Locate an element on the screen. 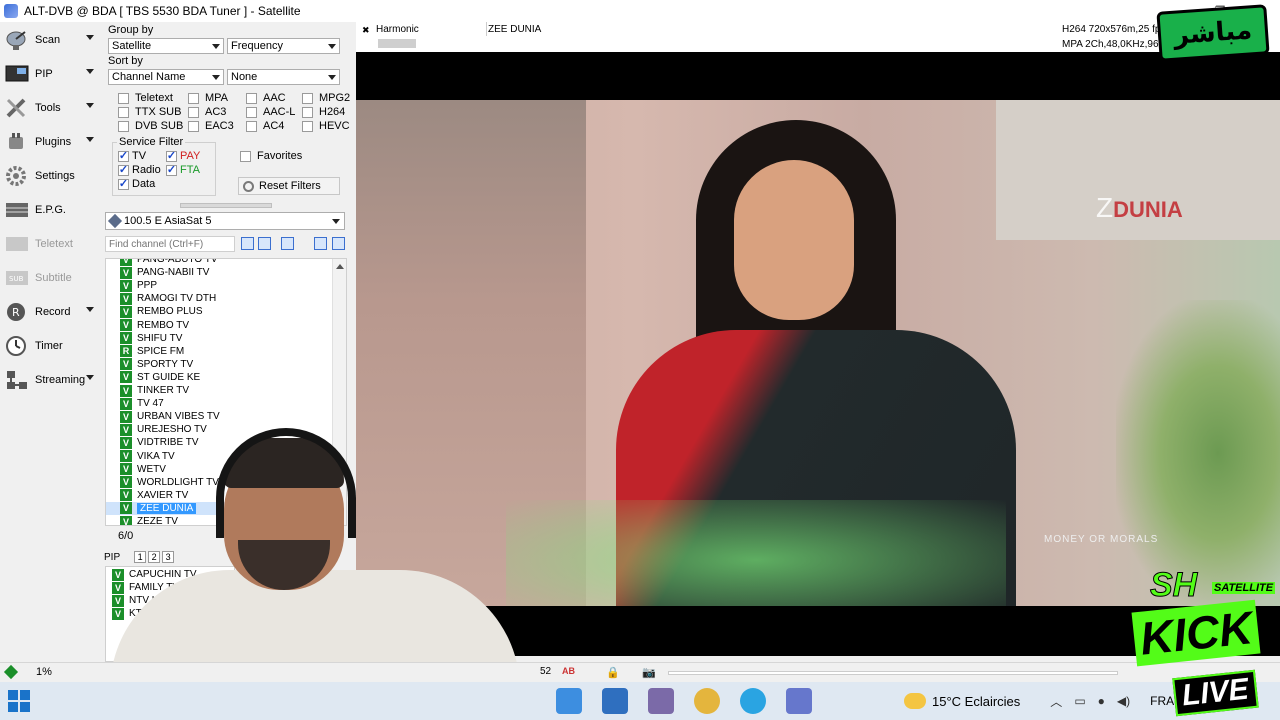 The height and width of the screenshot is (720, 1280). checkbox-ac3: AC3 is located at coordinates (207, 112).